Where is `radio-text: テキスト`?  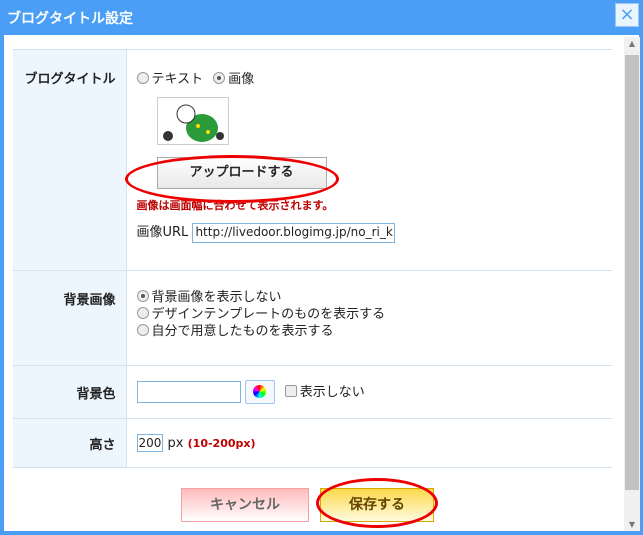
radio-text: テキスト is located at coordinates (170, 79).